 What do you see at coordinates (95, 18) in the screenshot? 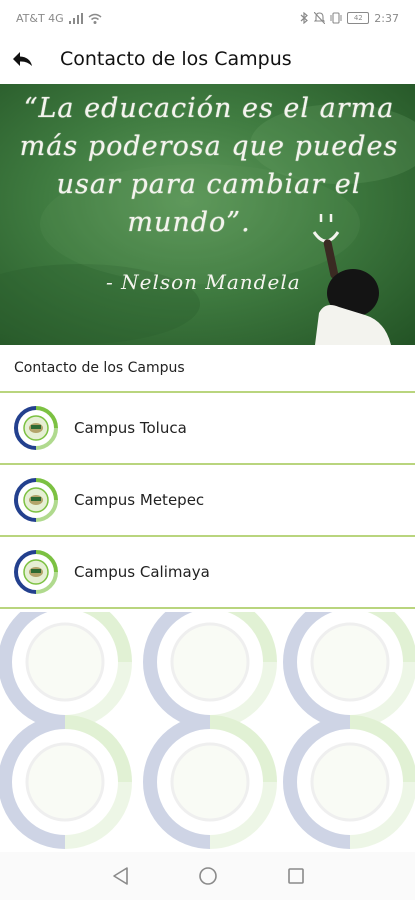
I see `wifi-icon` at bounding box center [95, 18].